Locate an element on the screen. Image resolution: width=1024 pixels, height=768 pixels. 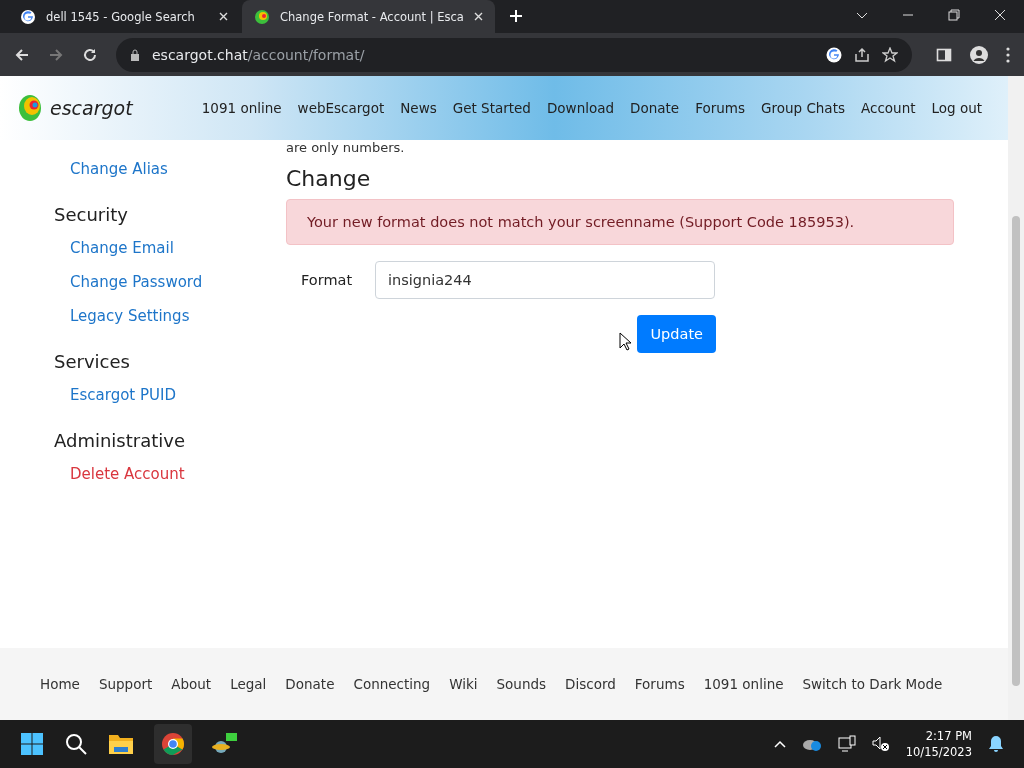
site-logo: escargot is located at coordinates (91, 108).